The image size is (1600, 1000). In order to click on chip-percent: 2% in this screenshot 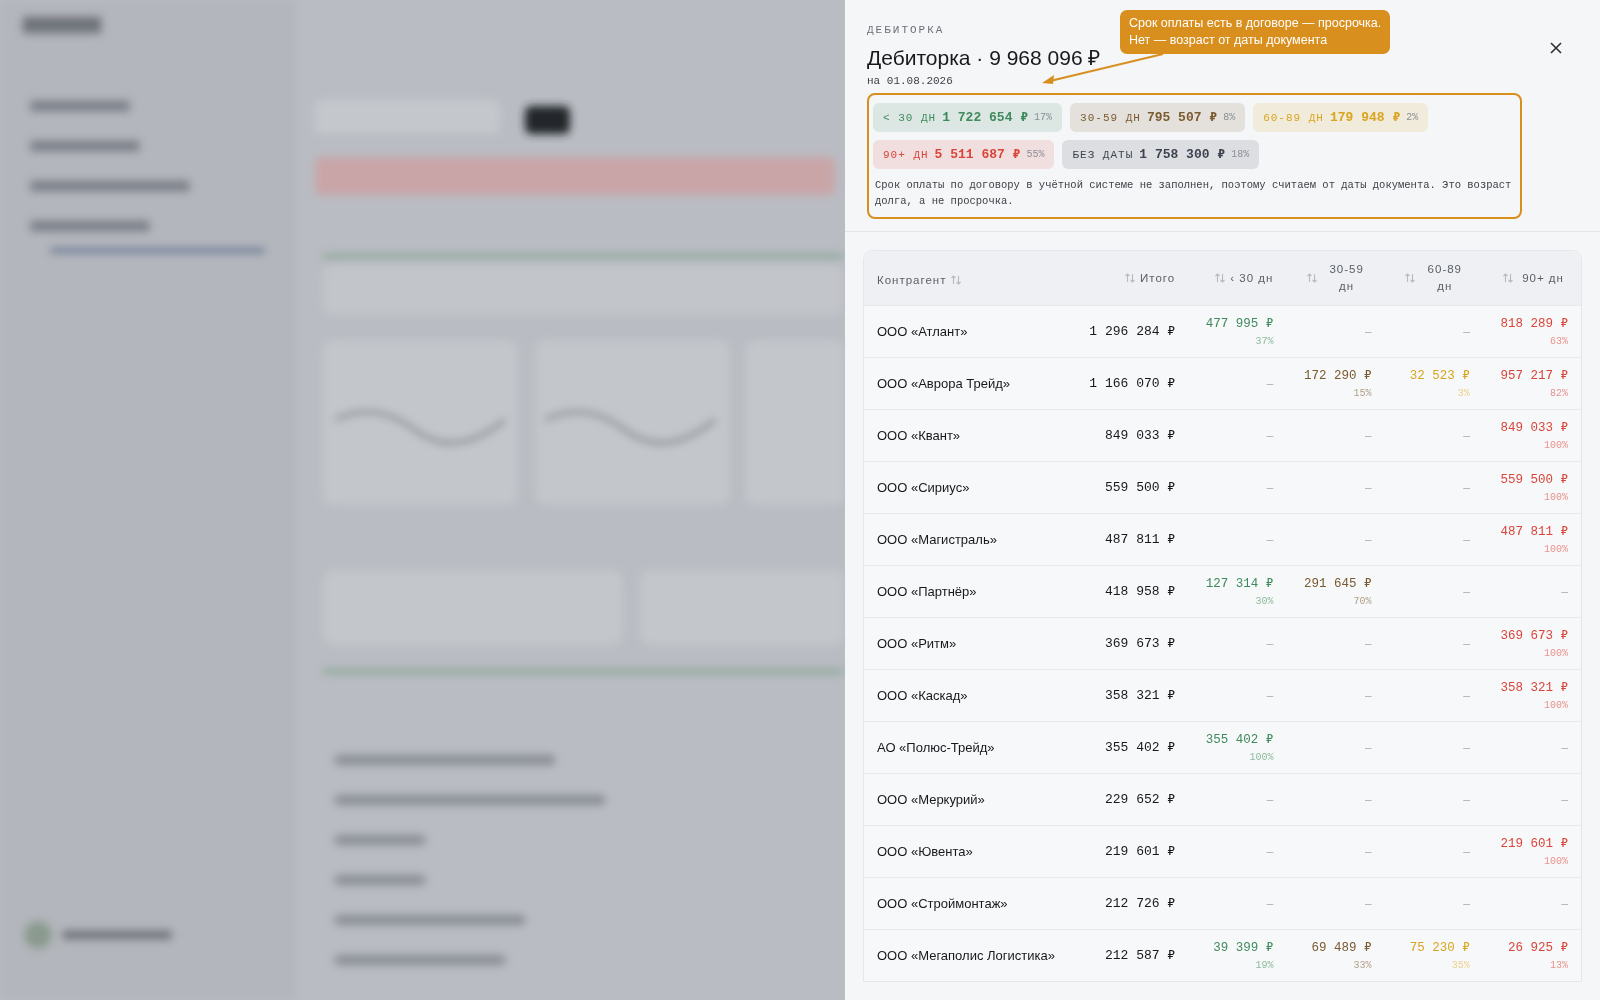, I will do `click(1412, 118)`.